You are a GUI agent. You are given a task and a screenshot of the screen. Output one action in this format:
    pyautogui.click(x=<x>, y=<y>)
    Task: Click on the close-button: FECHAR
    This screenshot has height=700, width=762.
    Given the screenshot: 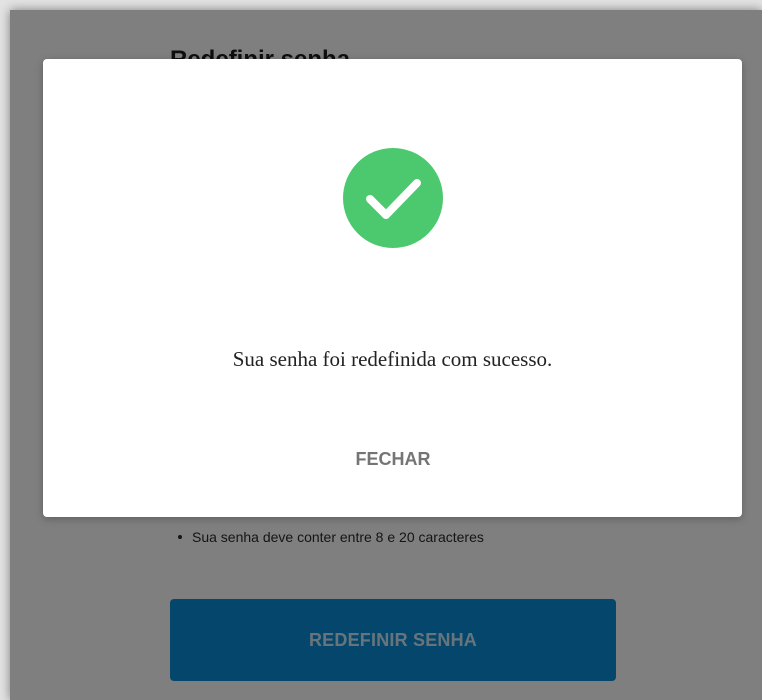 What is the action you would take?
    pyautogui.click(x=393, y=459)
    